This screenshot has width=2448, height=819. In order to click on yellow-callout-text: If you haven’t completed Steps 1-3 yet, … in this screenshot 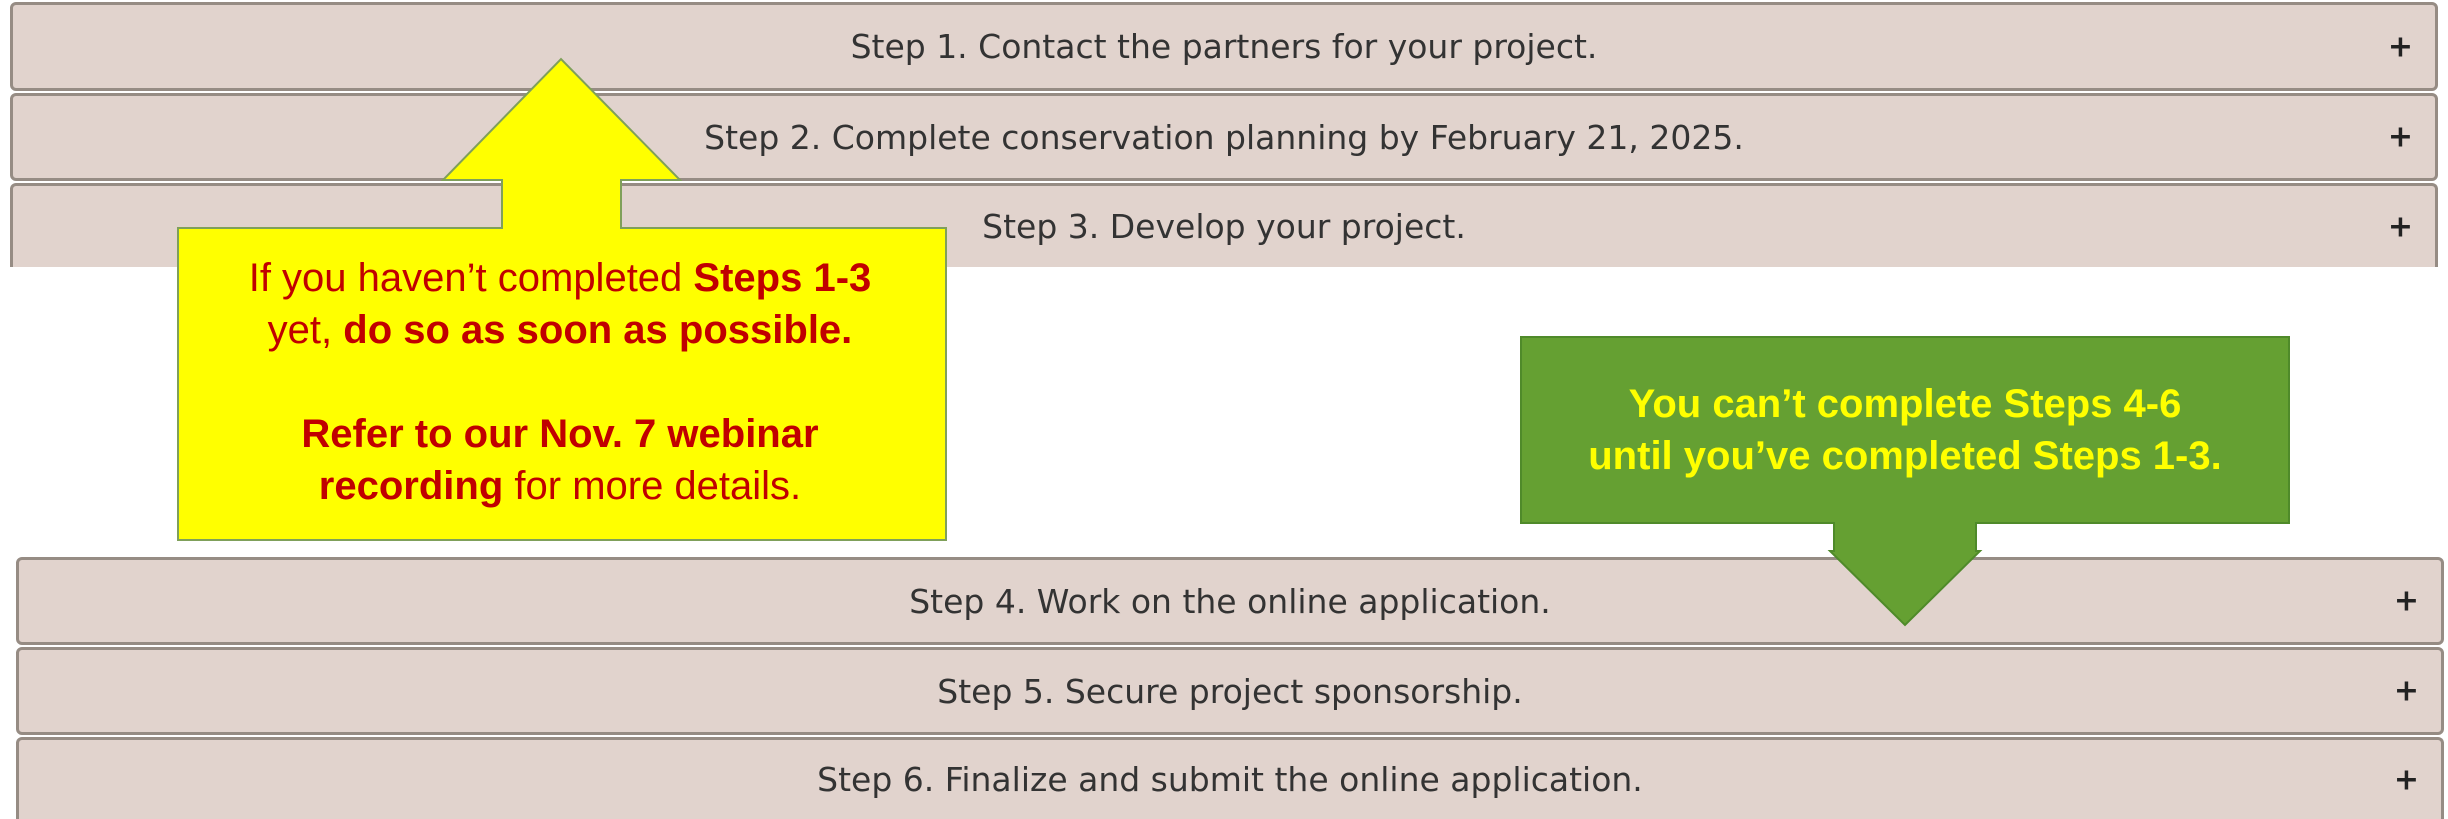, I will do `click(560, 382)`.